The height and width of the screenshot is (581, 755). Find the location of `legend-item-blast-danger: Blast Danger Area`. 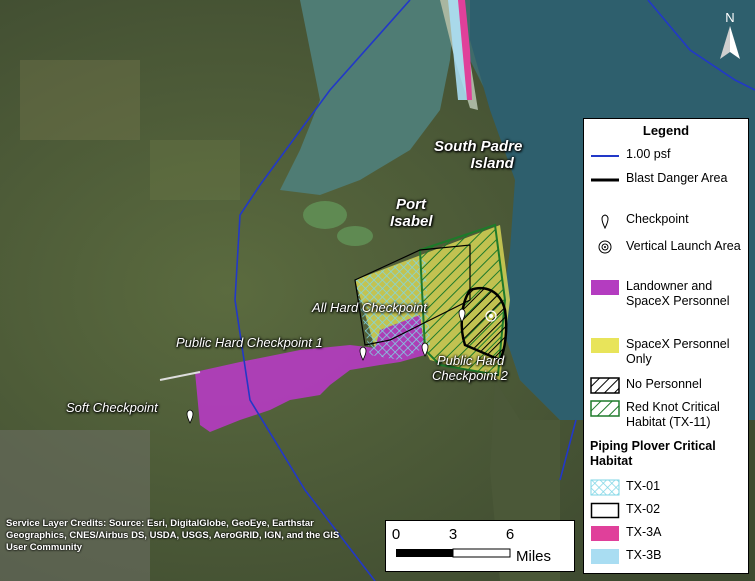

legend-item-blast-danger: Blast Danger Area is located at coordinates (665, 179).